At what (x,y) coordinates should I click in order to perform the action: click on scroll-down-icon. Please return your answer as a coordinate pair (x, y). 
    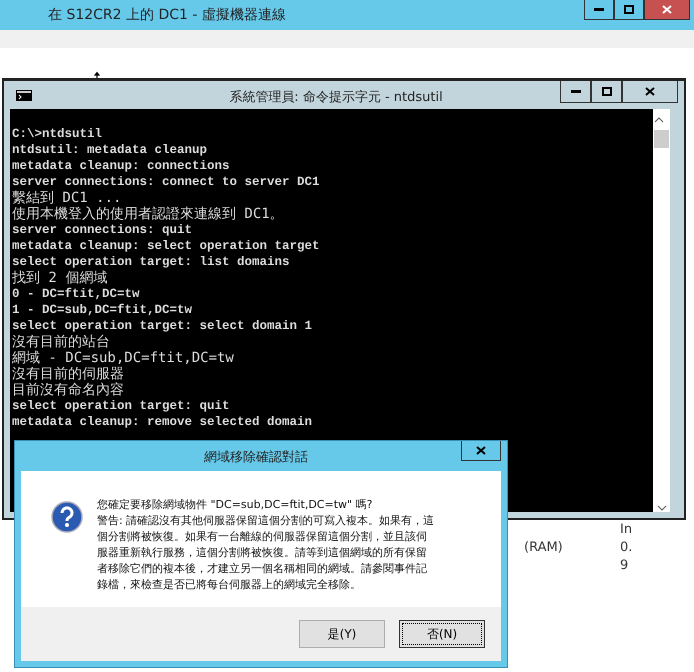
    Looking at the image, I should click on (661, 508).